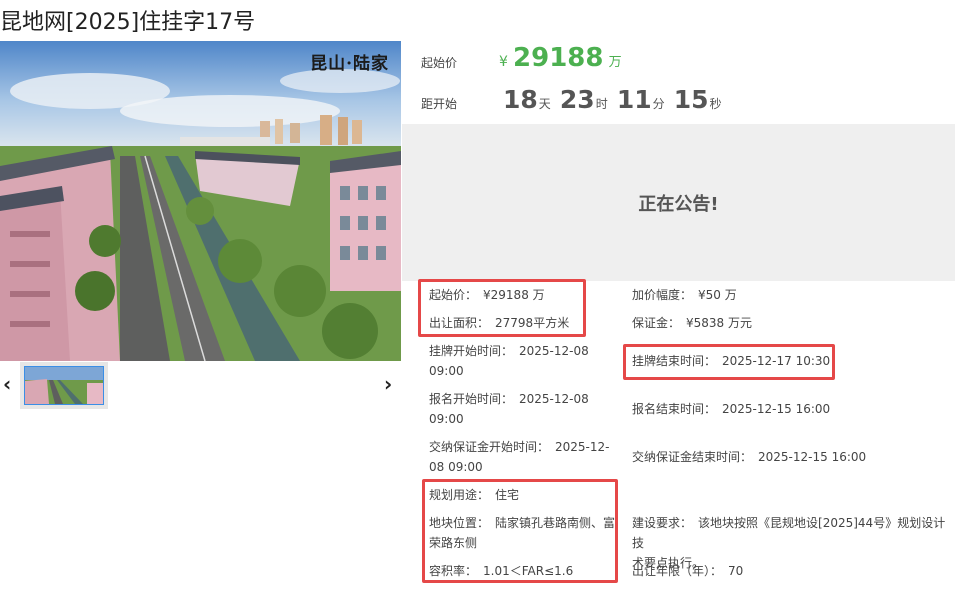  I want to click on countdown-seconds-unit: 秒, so click(715, 104).